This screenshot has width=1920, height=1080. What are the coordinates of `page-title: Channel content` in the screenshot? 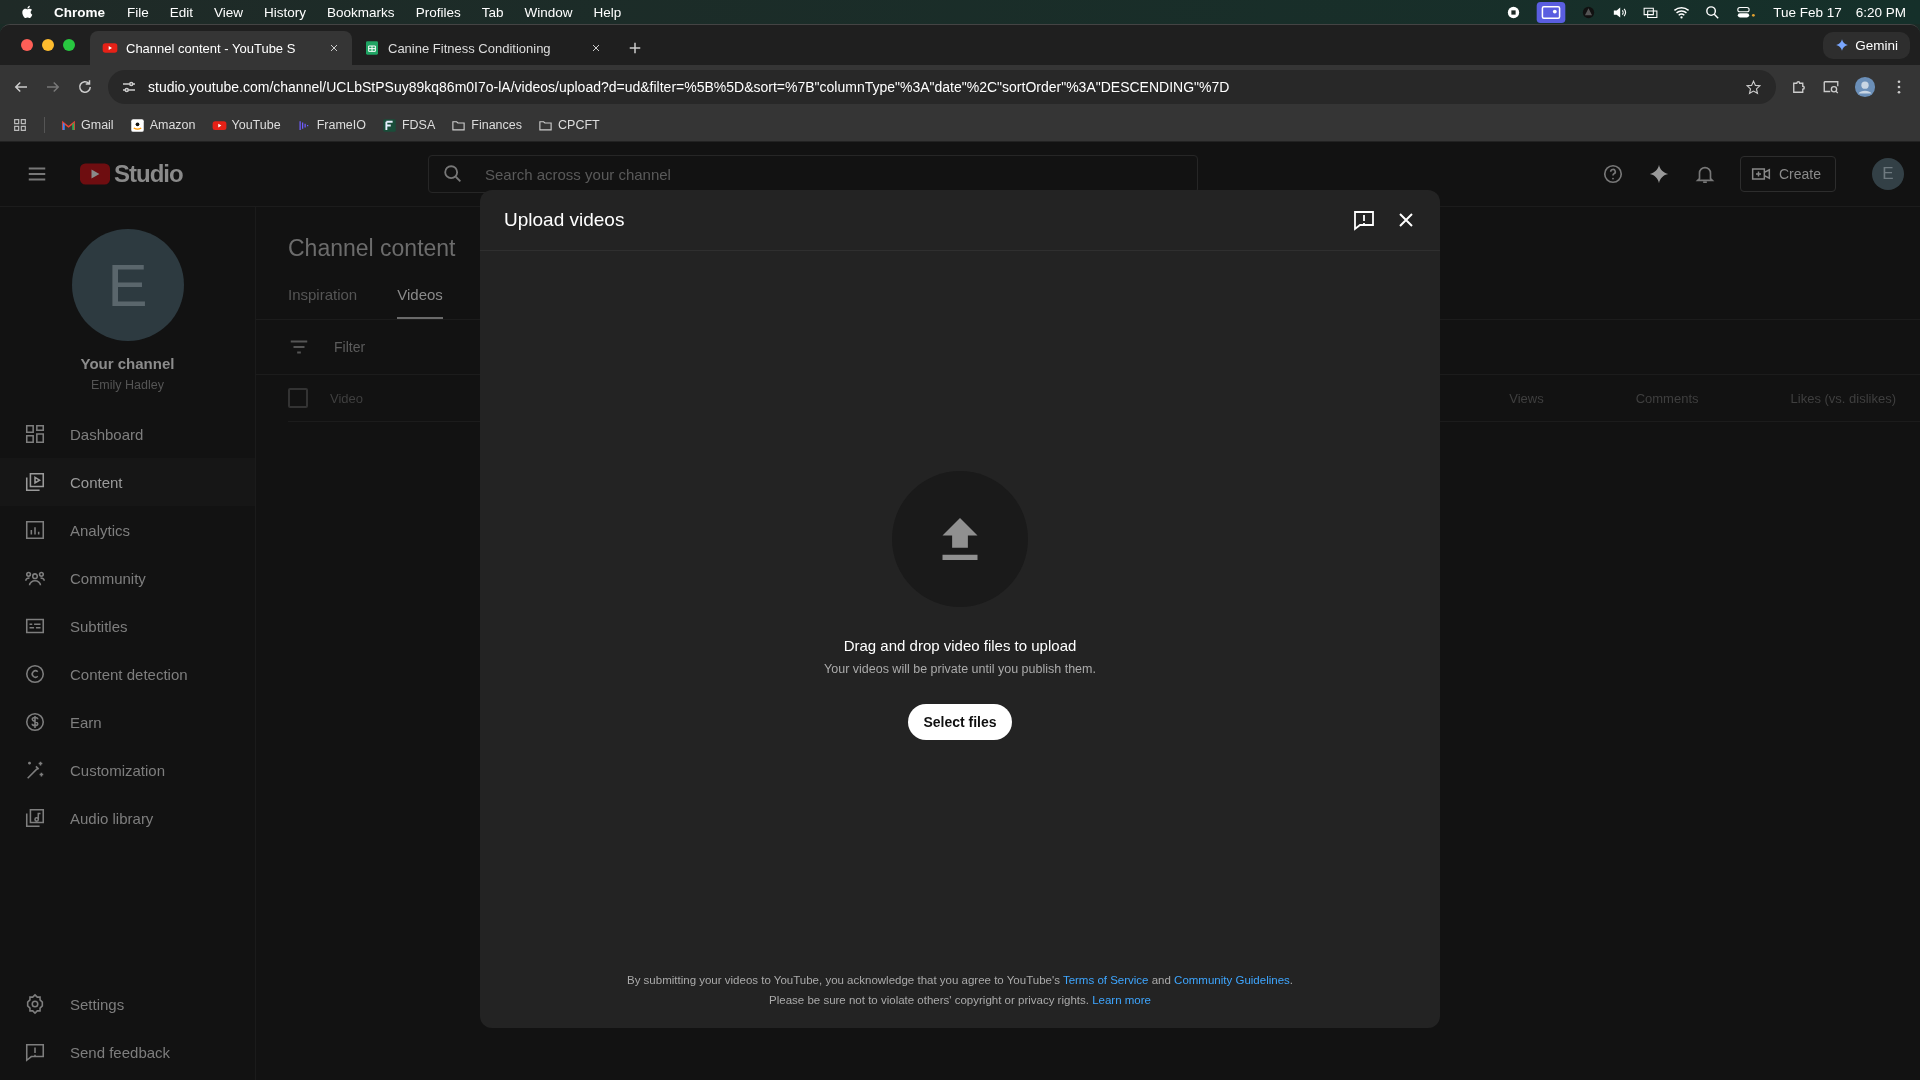 It's located at (372, 248).